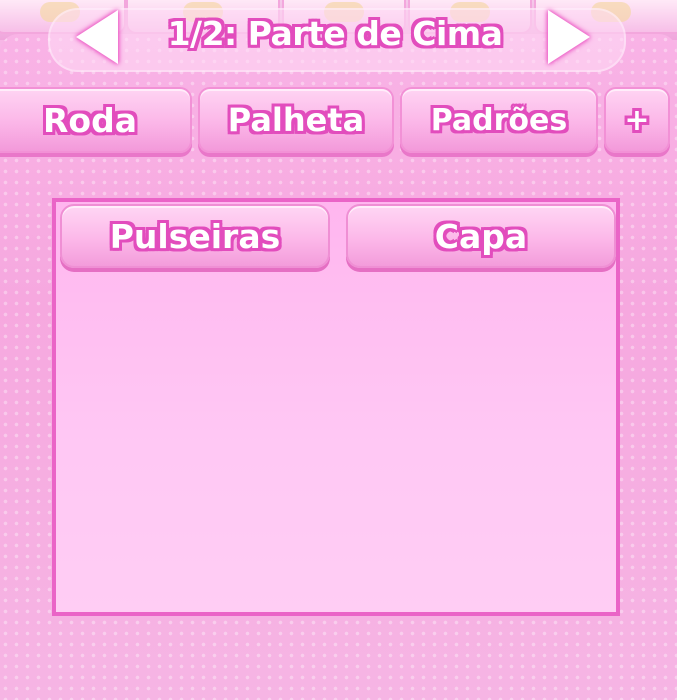 The width and height of the screenshot is (677, 700). What do you see at coordinates (296, 120) in the screenshot?
I see `tab-palheta: Palheta` at bounding box center [296, 120].